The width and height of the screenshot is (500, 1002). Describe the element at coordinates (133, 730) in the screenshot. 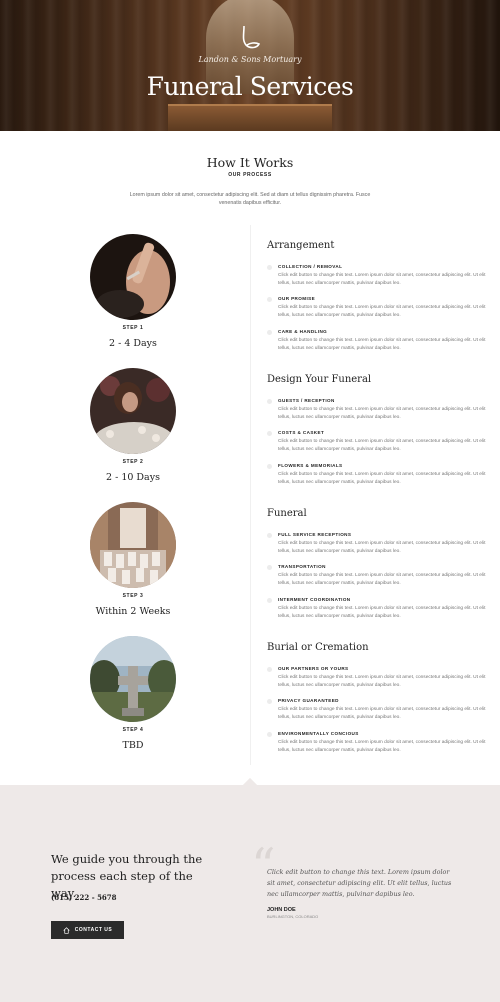

I see `step-label: STEP 4` at that location.